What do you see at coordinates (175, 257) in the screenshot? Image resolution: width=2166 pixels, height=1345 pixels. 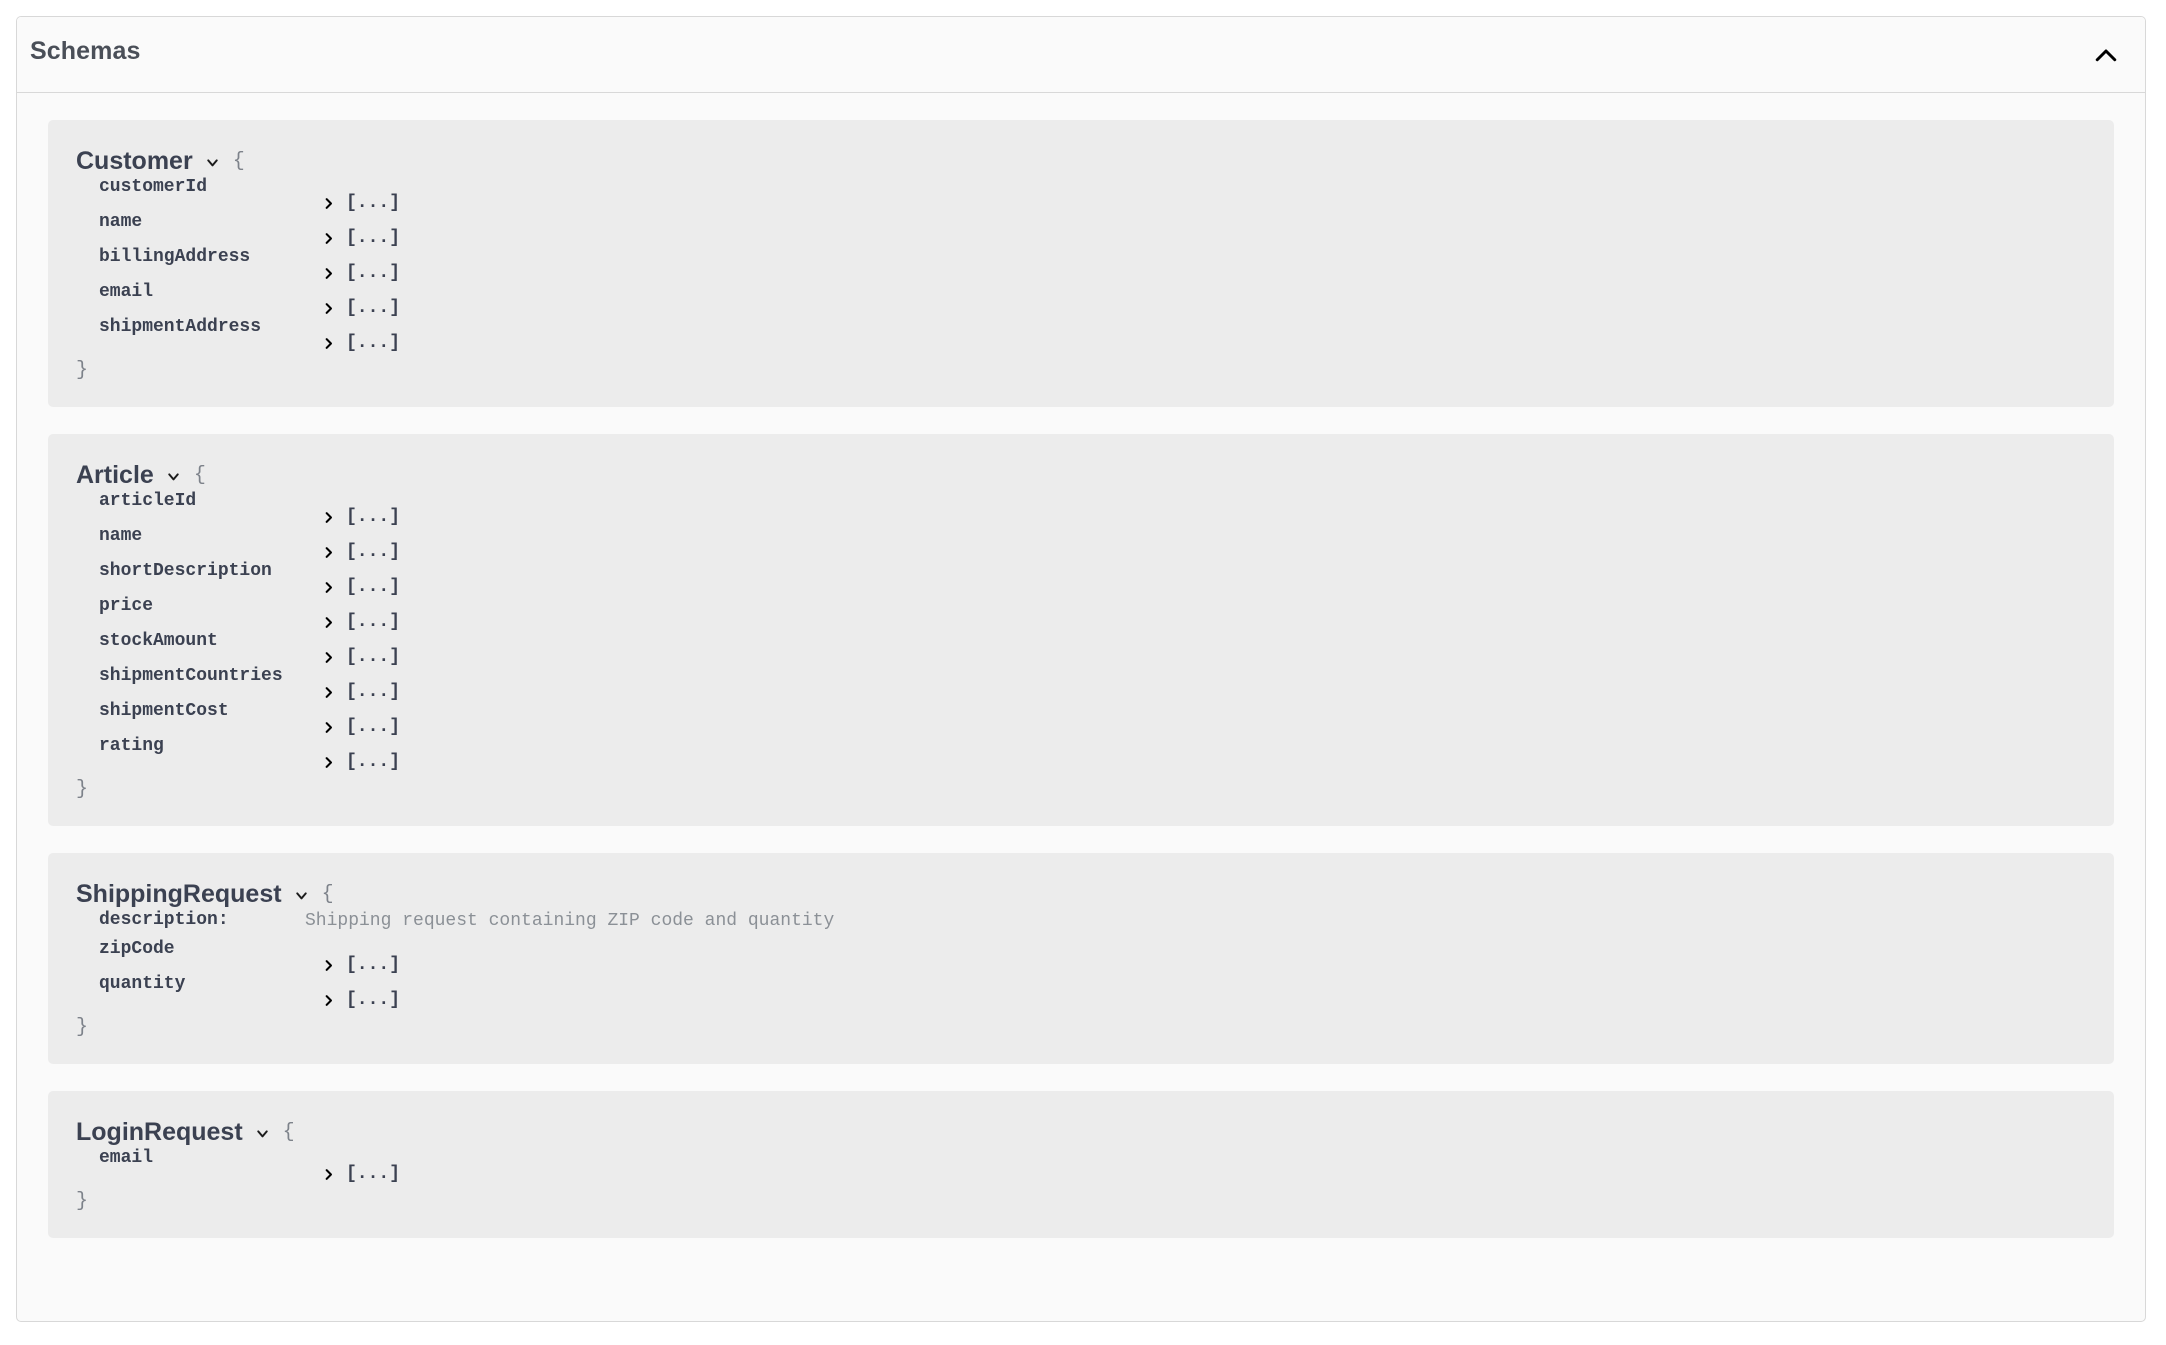 I see `property-name: billingAddress` at bounding box center [175, 257].